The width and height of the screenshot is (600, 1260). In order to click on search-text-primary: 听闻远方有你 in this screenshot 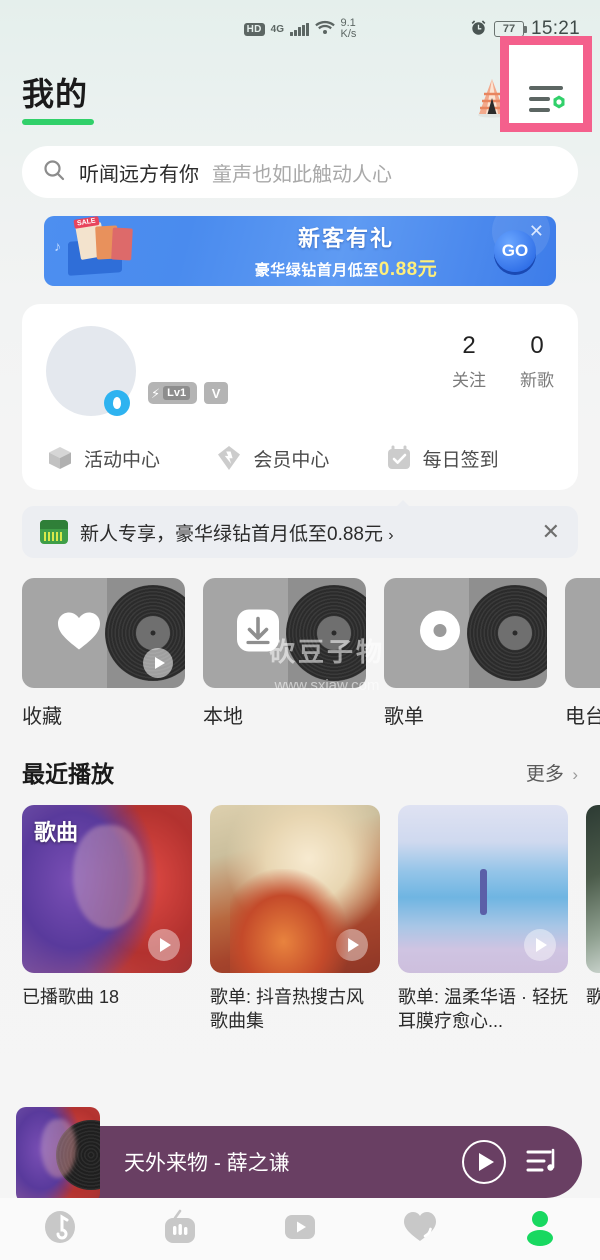, I will do `click(139, 174)`.